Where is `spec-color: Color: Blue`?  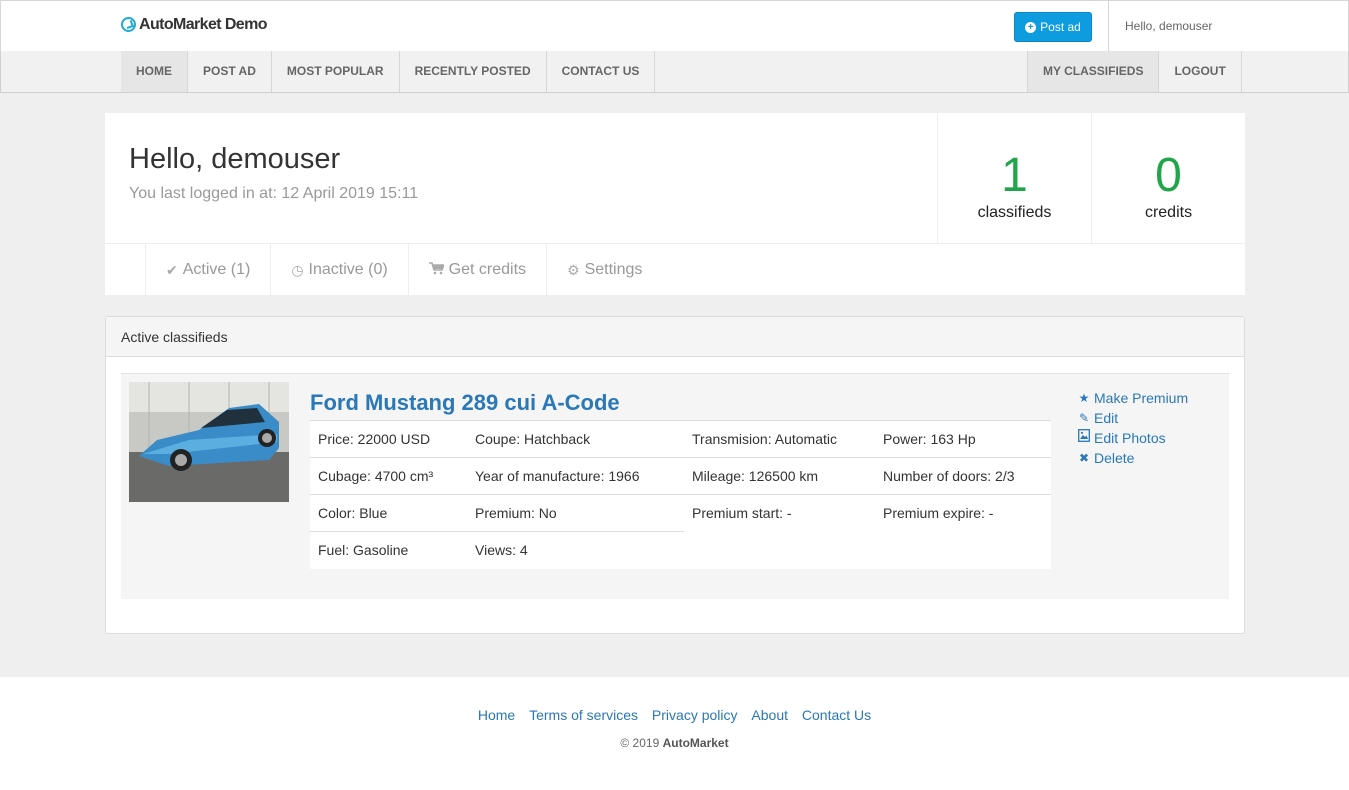 spec-color: Color: Blue is located at coordinates (388, 513).